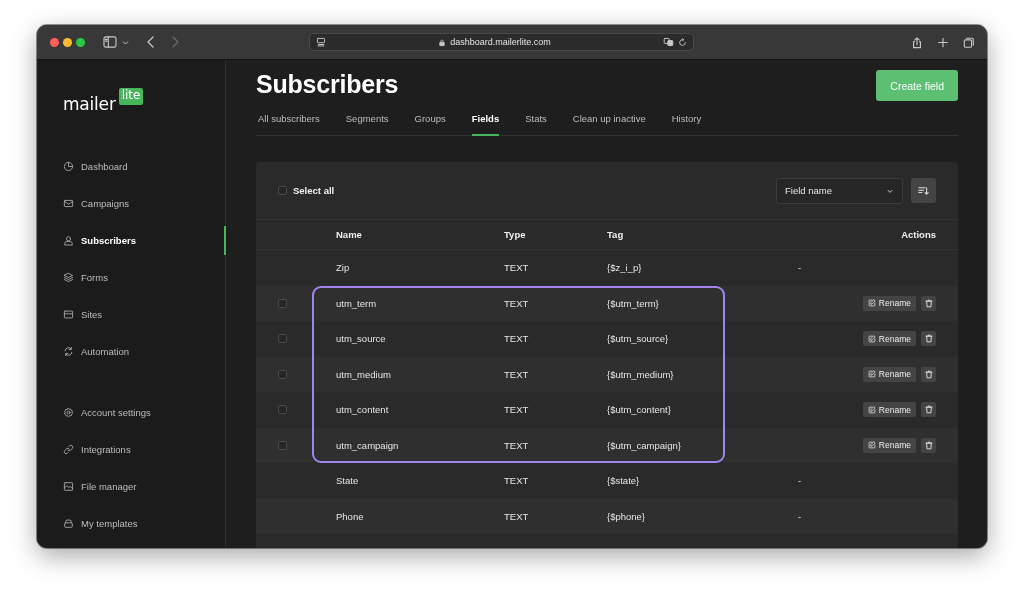  Describe the element at coordinates (616, 234) in the screenshot. I see `column-header: Tag` at that location.